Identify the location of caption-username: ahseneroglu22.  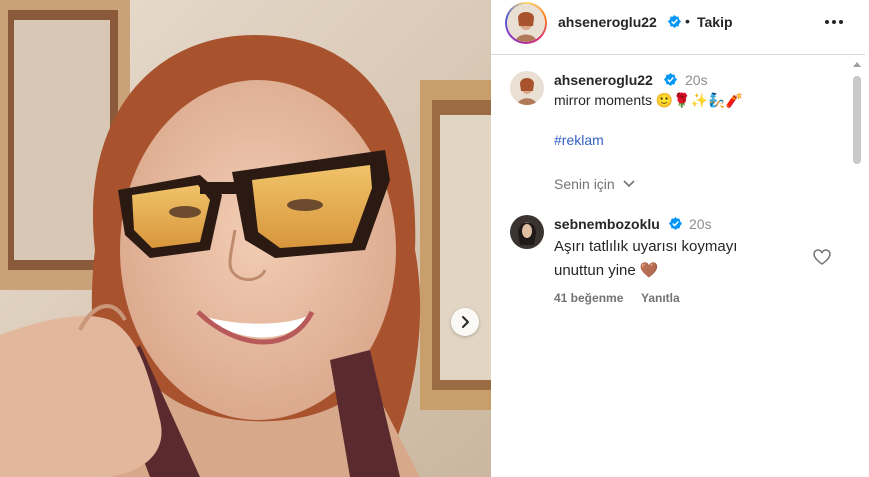
(603, 80).